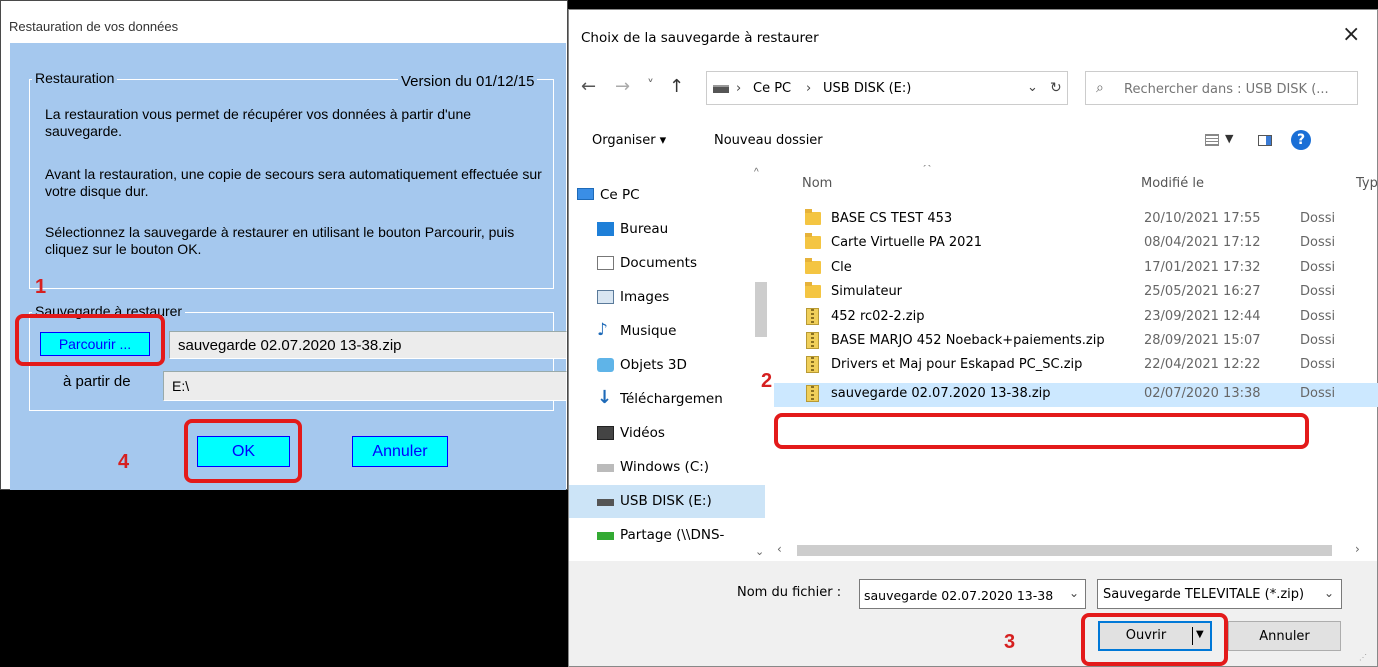 This screenshot has height=667, width=1378. Describe the element at coordinates (809, 88) in the screenshot. I see `address-sep-2: ›` at that location.